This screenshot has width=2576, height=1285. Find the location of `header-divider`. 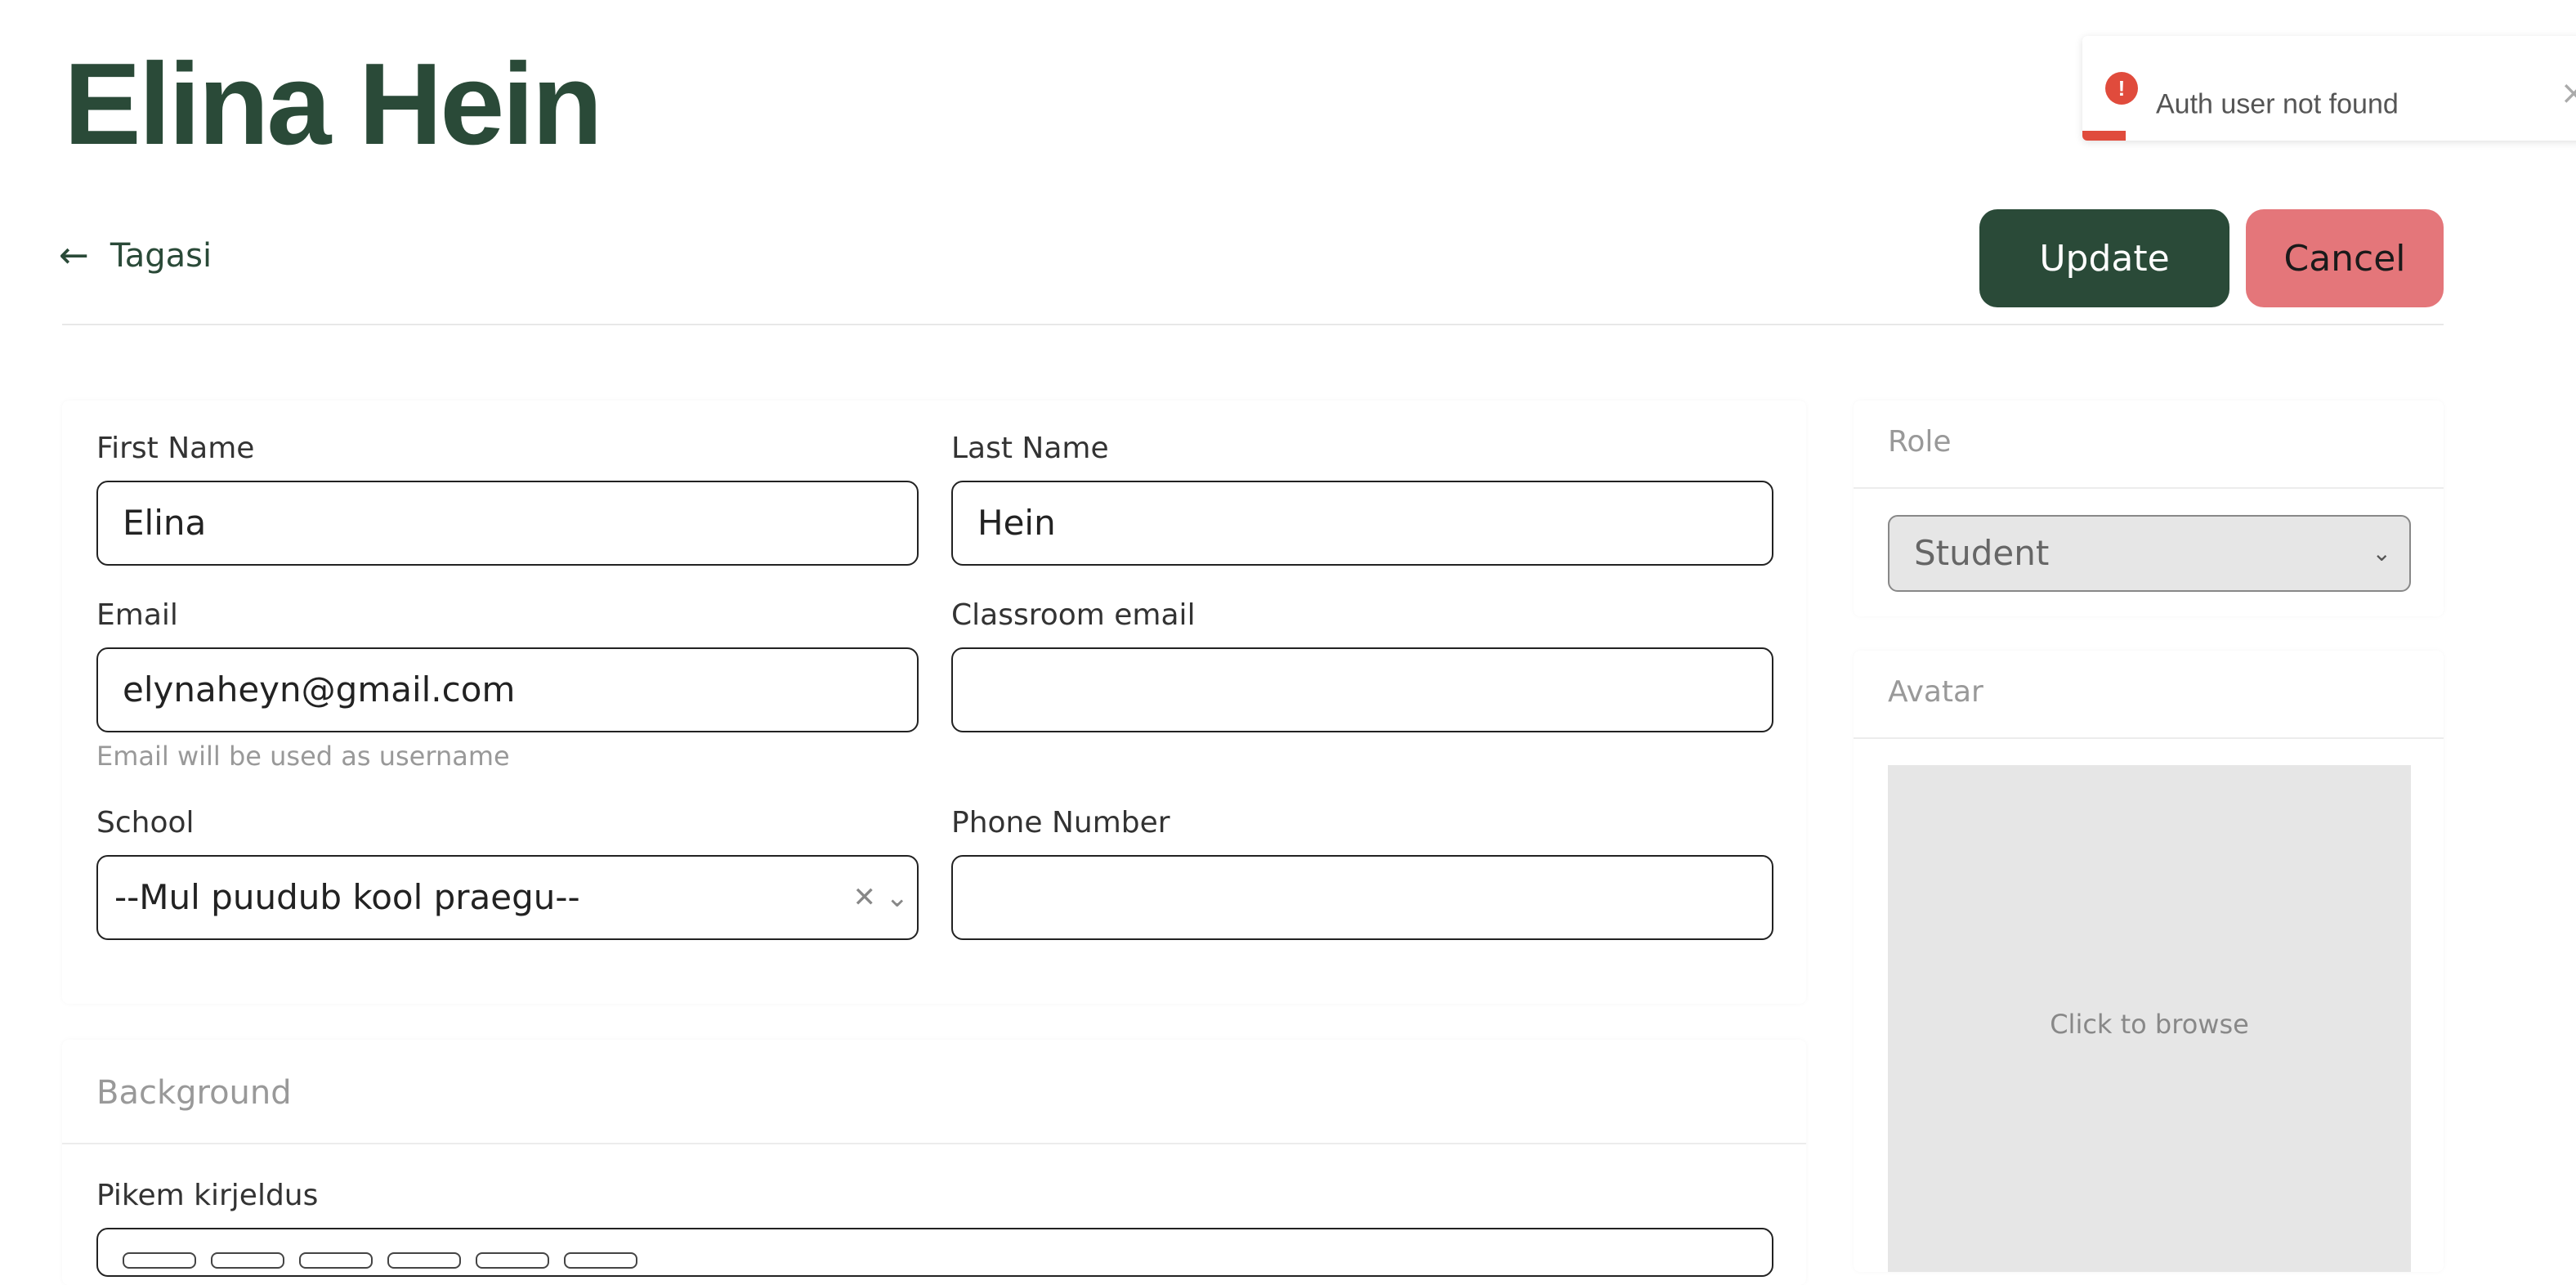

header-divider is located at coordinates (1253, 325).